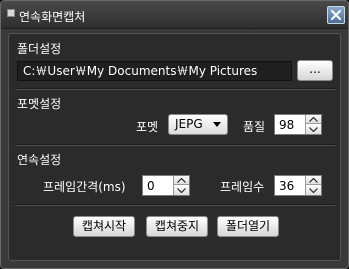 This screenshot has height=269, width=349. I want to click on format-value: JEPG, so click(189, 124).